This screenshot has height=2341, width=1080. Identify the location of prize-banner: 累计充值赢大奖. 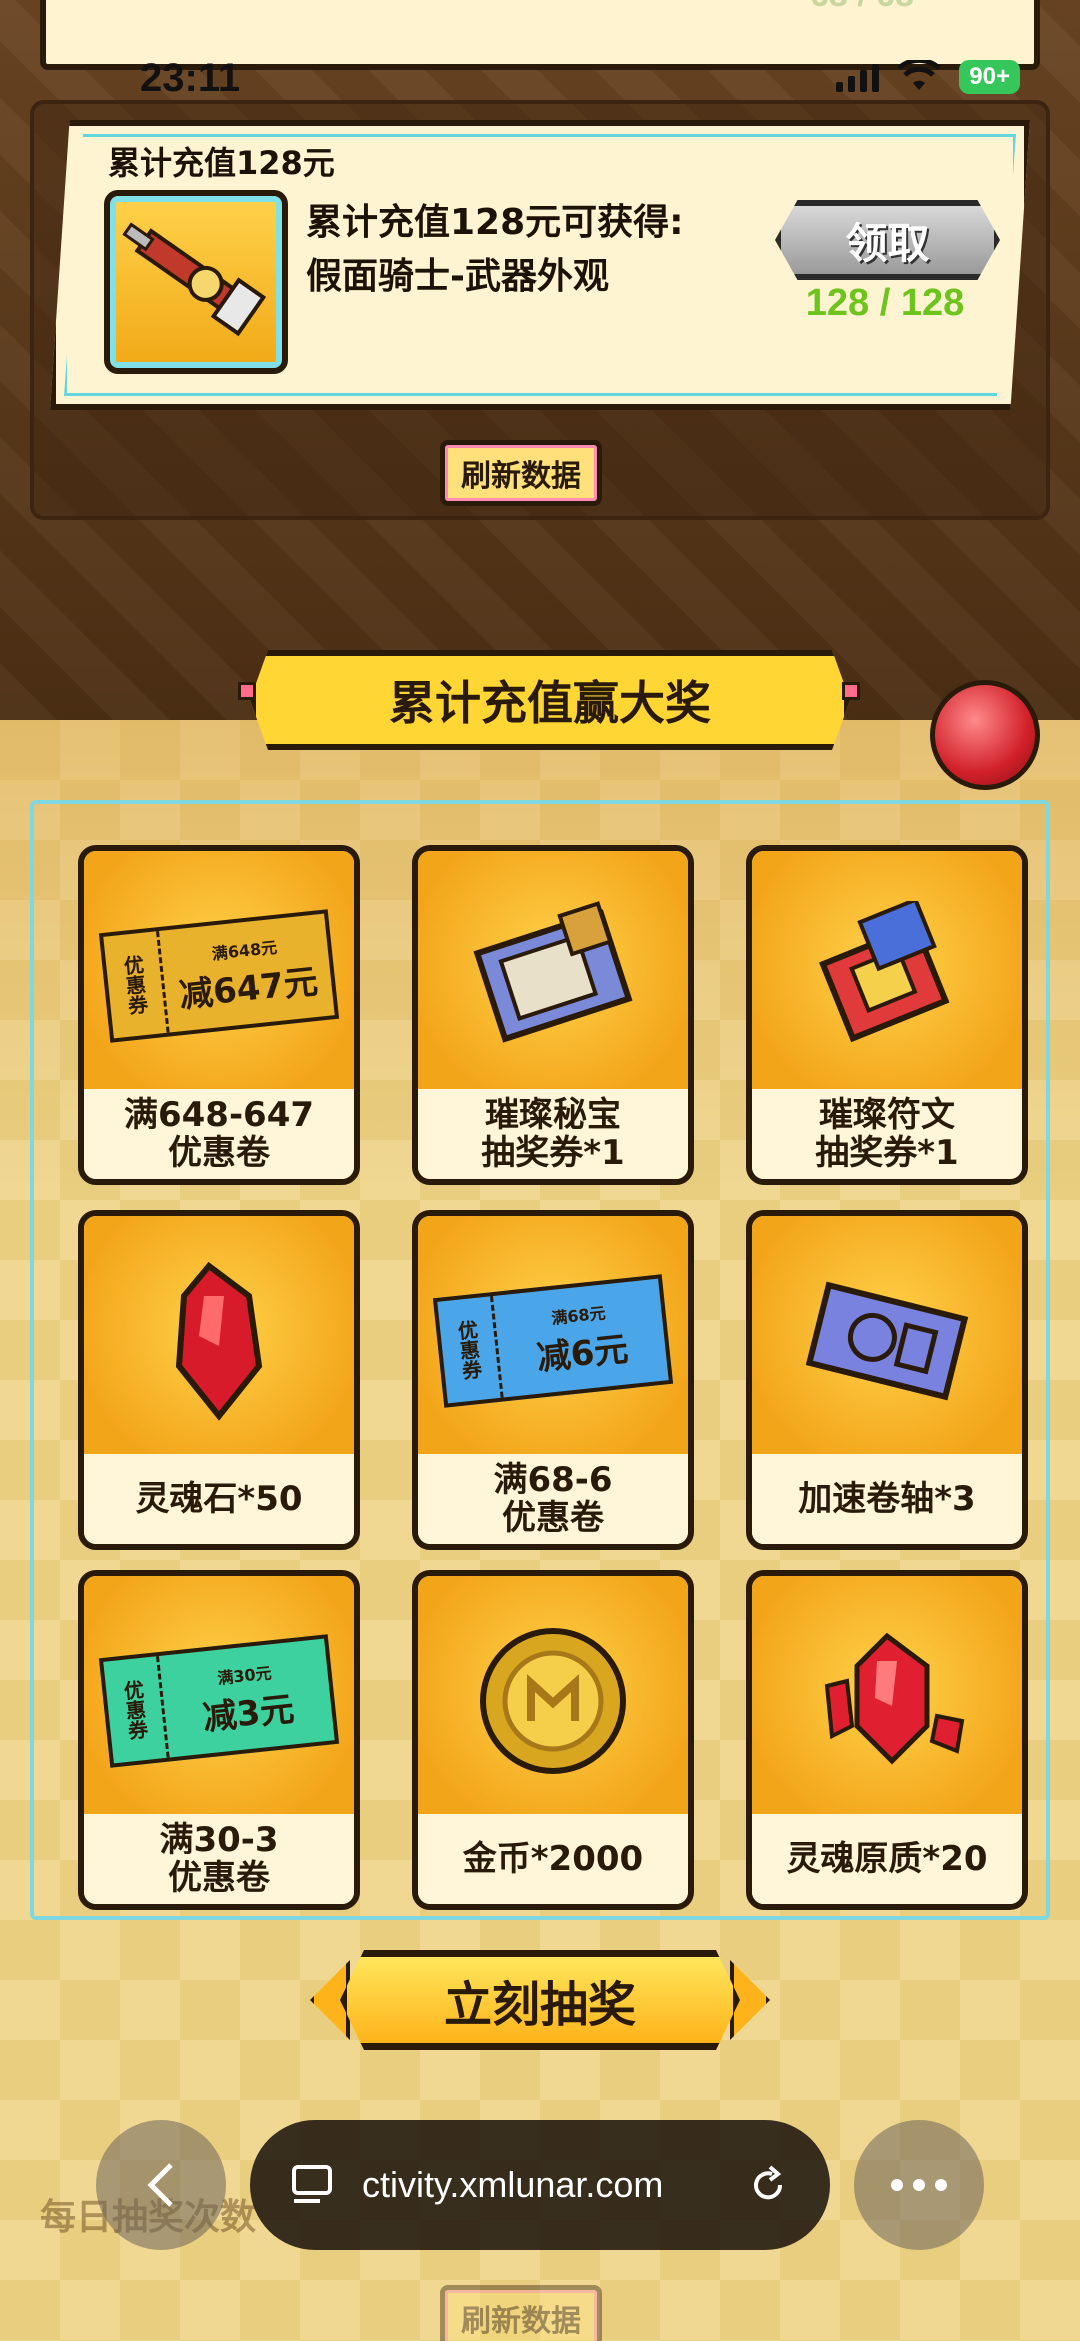
(550, 700).